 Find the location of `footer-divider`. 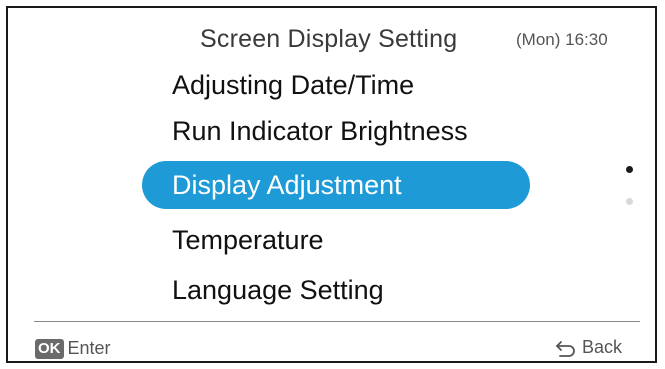

footer-divider is located at coordinates (337, 321).